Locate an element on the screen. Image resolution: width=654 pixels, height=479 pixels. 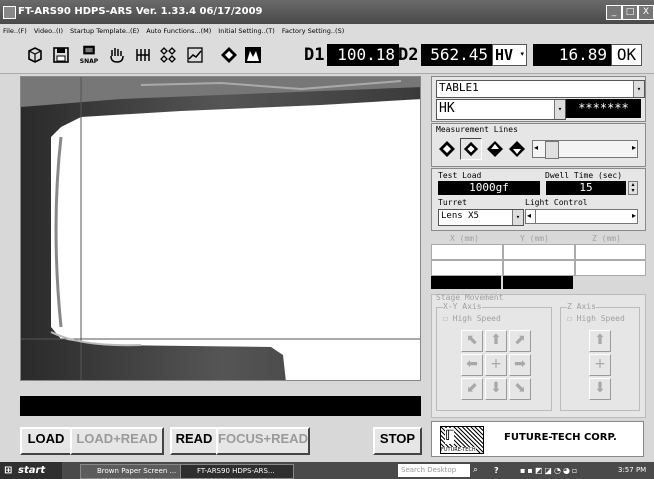
dwell-time-spinner: ▴ ▾ is located at coordinates (633, 188).